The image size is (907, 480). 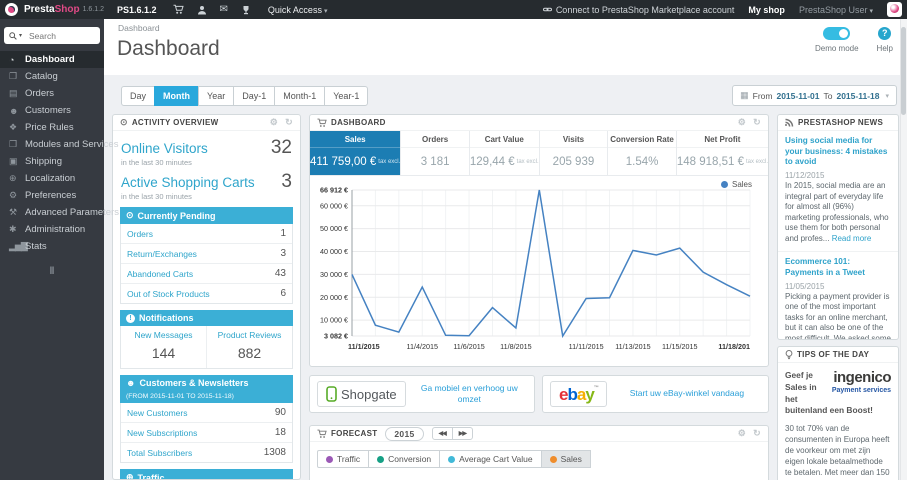 I want to click on abandoned-carts-link: Abandoned Carts, so click(x=160, y=274).